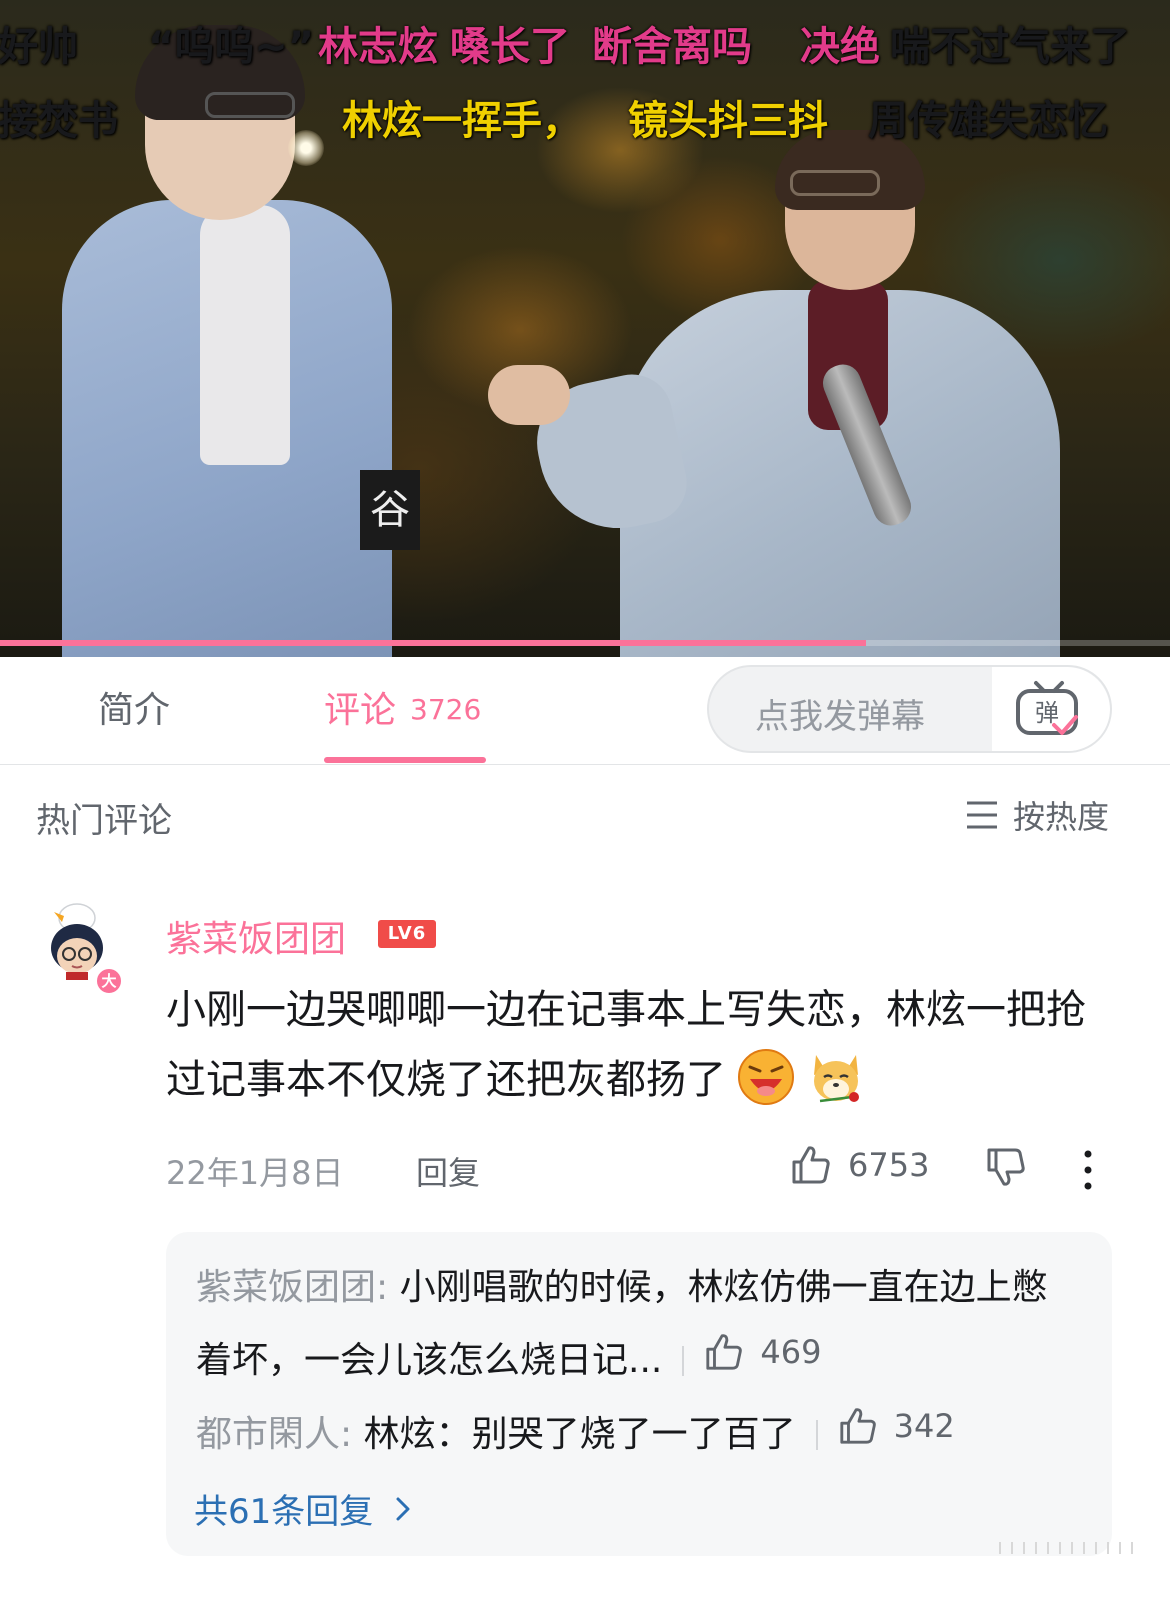 This screenshot has width=1170, height=1598. I want to click on comment-username: 紫菜饭团团, so click(256, 936).